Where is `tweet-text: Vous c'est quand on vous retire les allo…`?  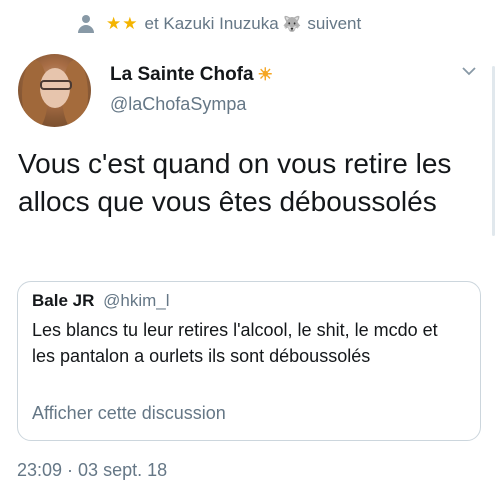
tweet-text: Vous c'est quand on vous retire les allo… is located at coordinates (235, 182).